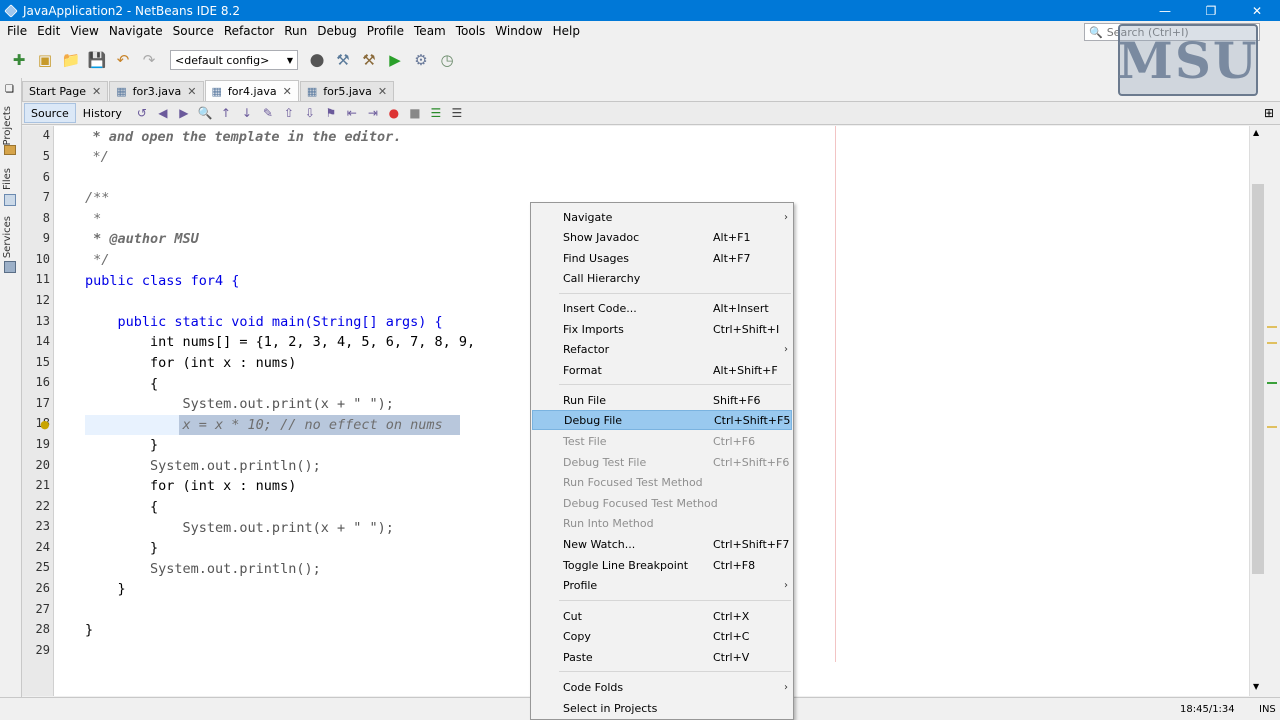 Image resolution: width=1280 pixels, height=720 pixels. Describe the element at coordinates (268, 113) in the screenshot. I see `toggle-highlight-icon: ✎` at that location.